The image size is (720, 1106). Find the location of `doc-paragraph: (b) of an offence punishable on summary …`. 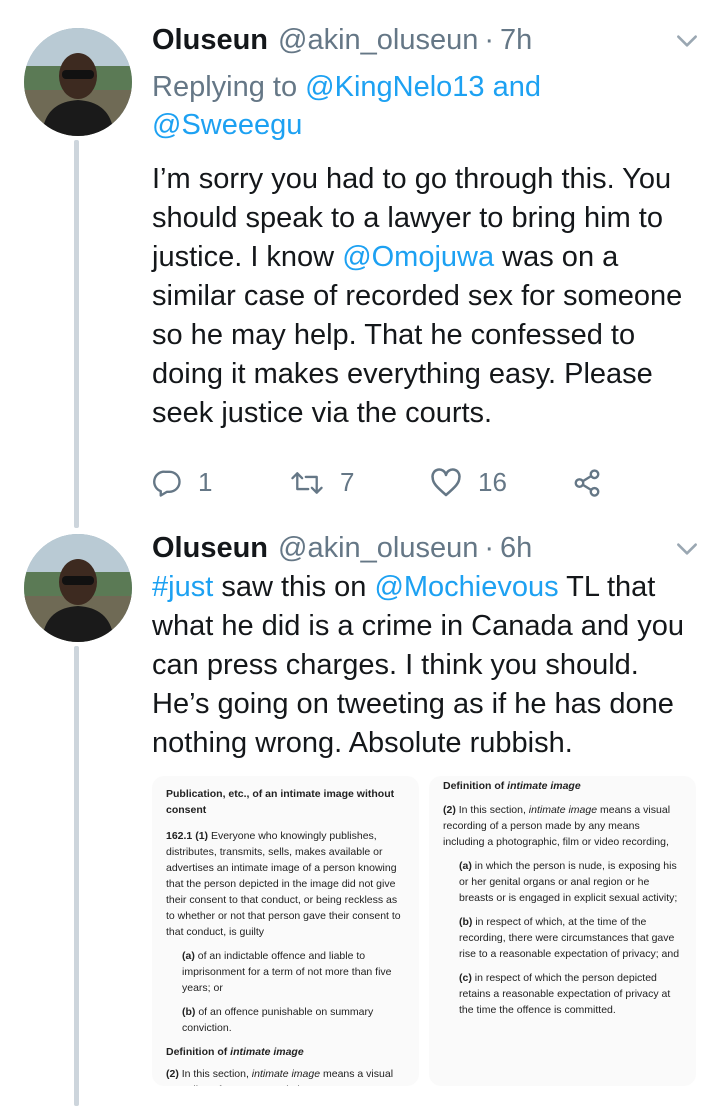

doc-paragraph: (b) of an offence punishable on summary … is located at coordinates (285, 1020).